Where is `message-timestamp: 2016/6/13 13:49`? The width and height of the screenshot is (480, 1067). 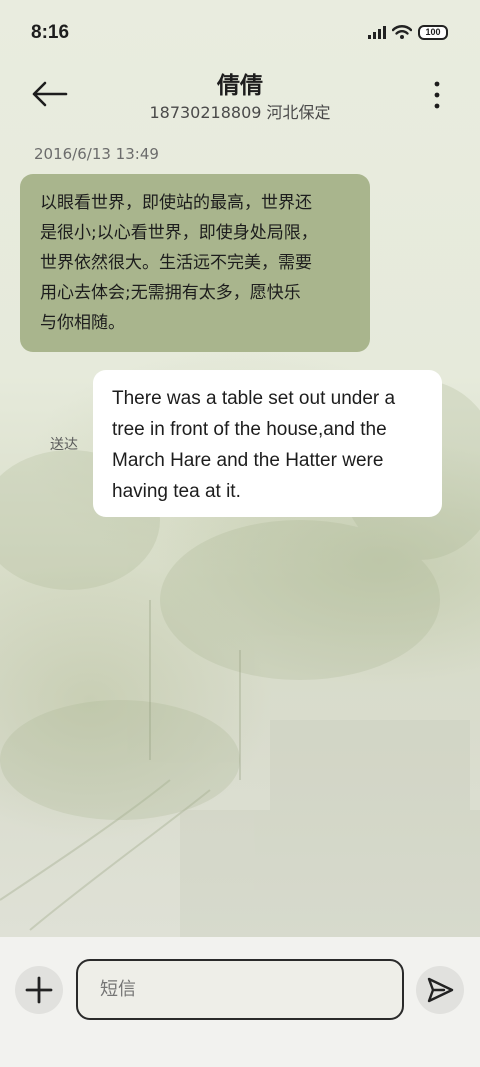 message-timestamp: 2016/6/13 13:49 is located at coordinates (96, 154).